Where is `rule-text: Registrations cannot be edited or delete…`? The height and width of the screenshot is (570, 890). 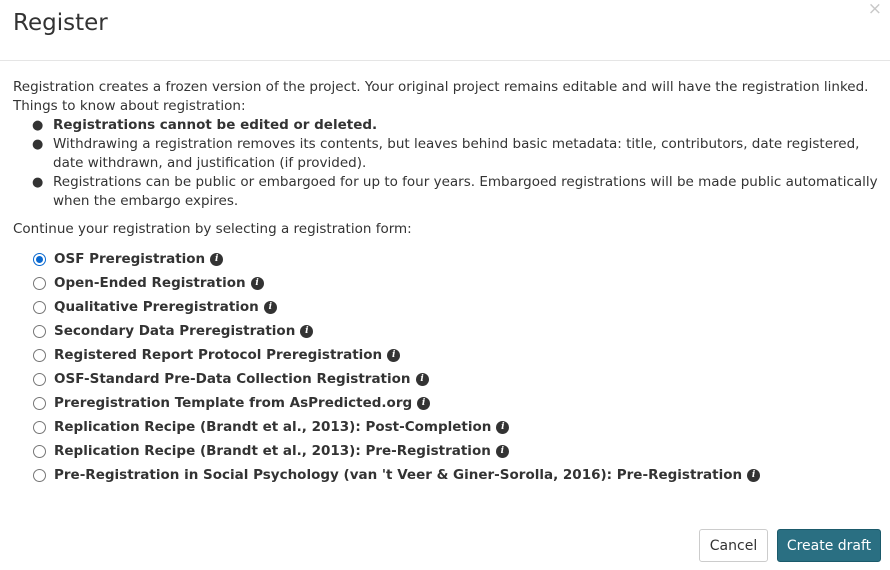 rule-text: Registrations cannot be edited or delete… is located at coordinates (215, 125).